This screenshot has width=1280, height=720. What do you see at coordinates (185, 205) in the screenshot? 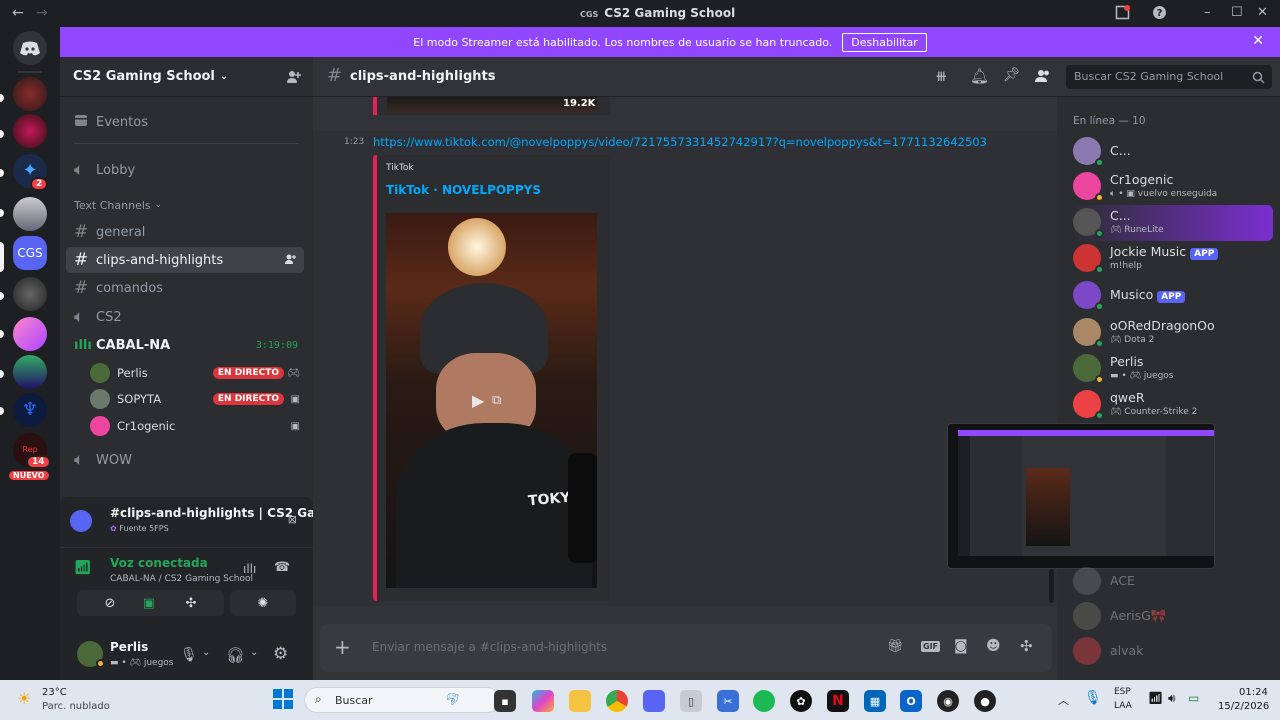
I see `category-text-channels: Text Channels ⌄` at bounding box center [185, 205].